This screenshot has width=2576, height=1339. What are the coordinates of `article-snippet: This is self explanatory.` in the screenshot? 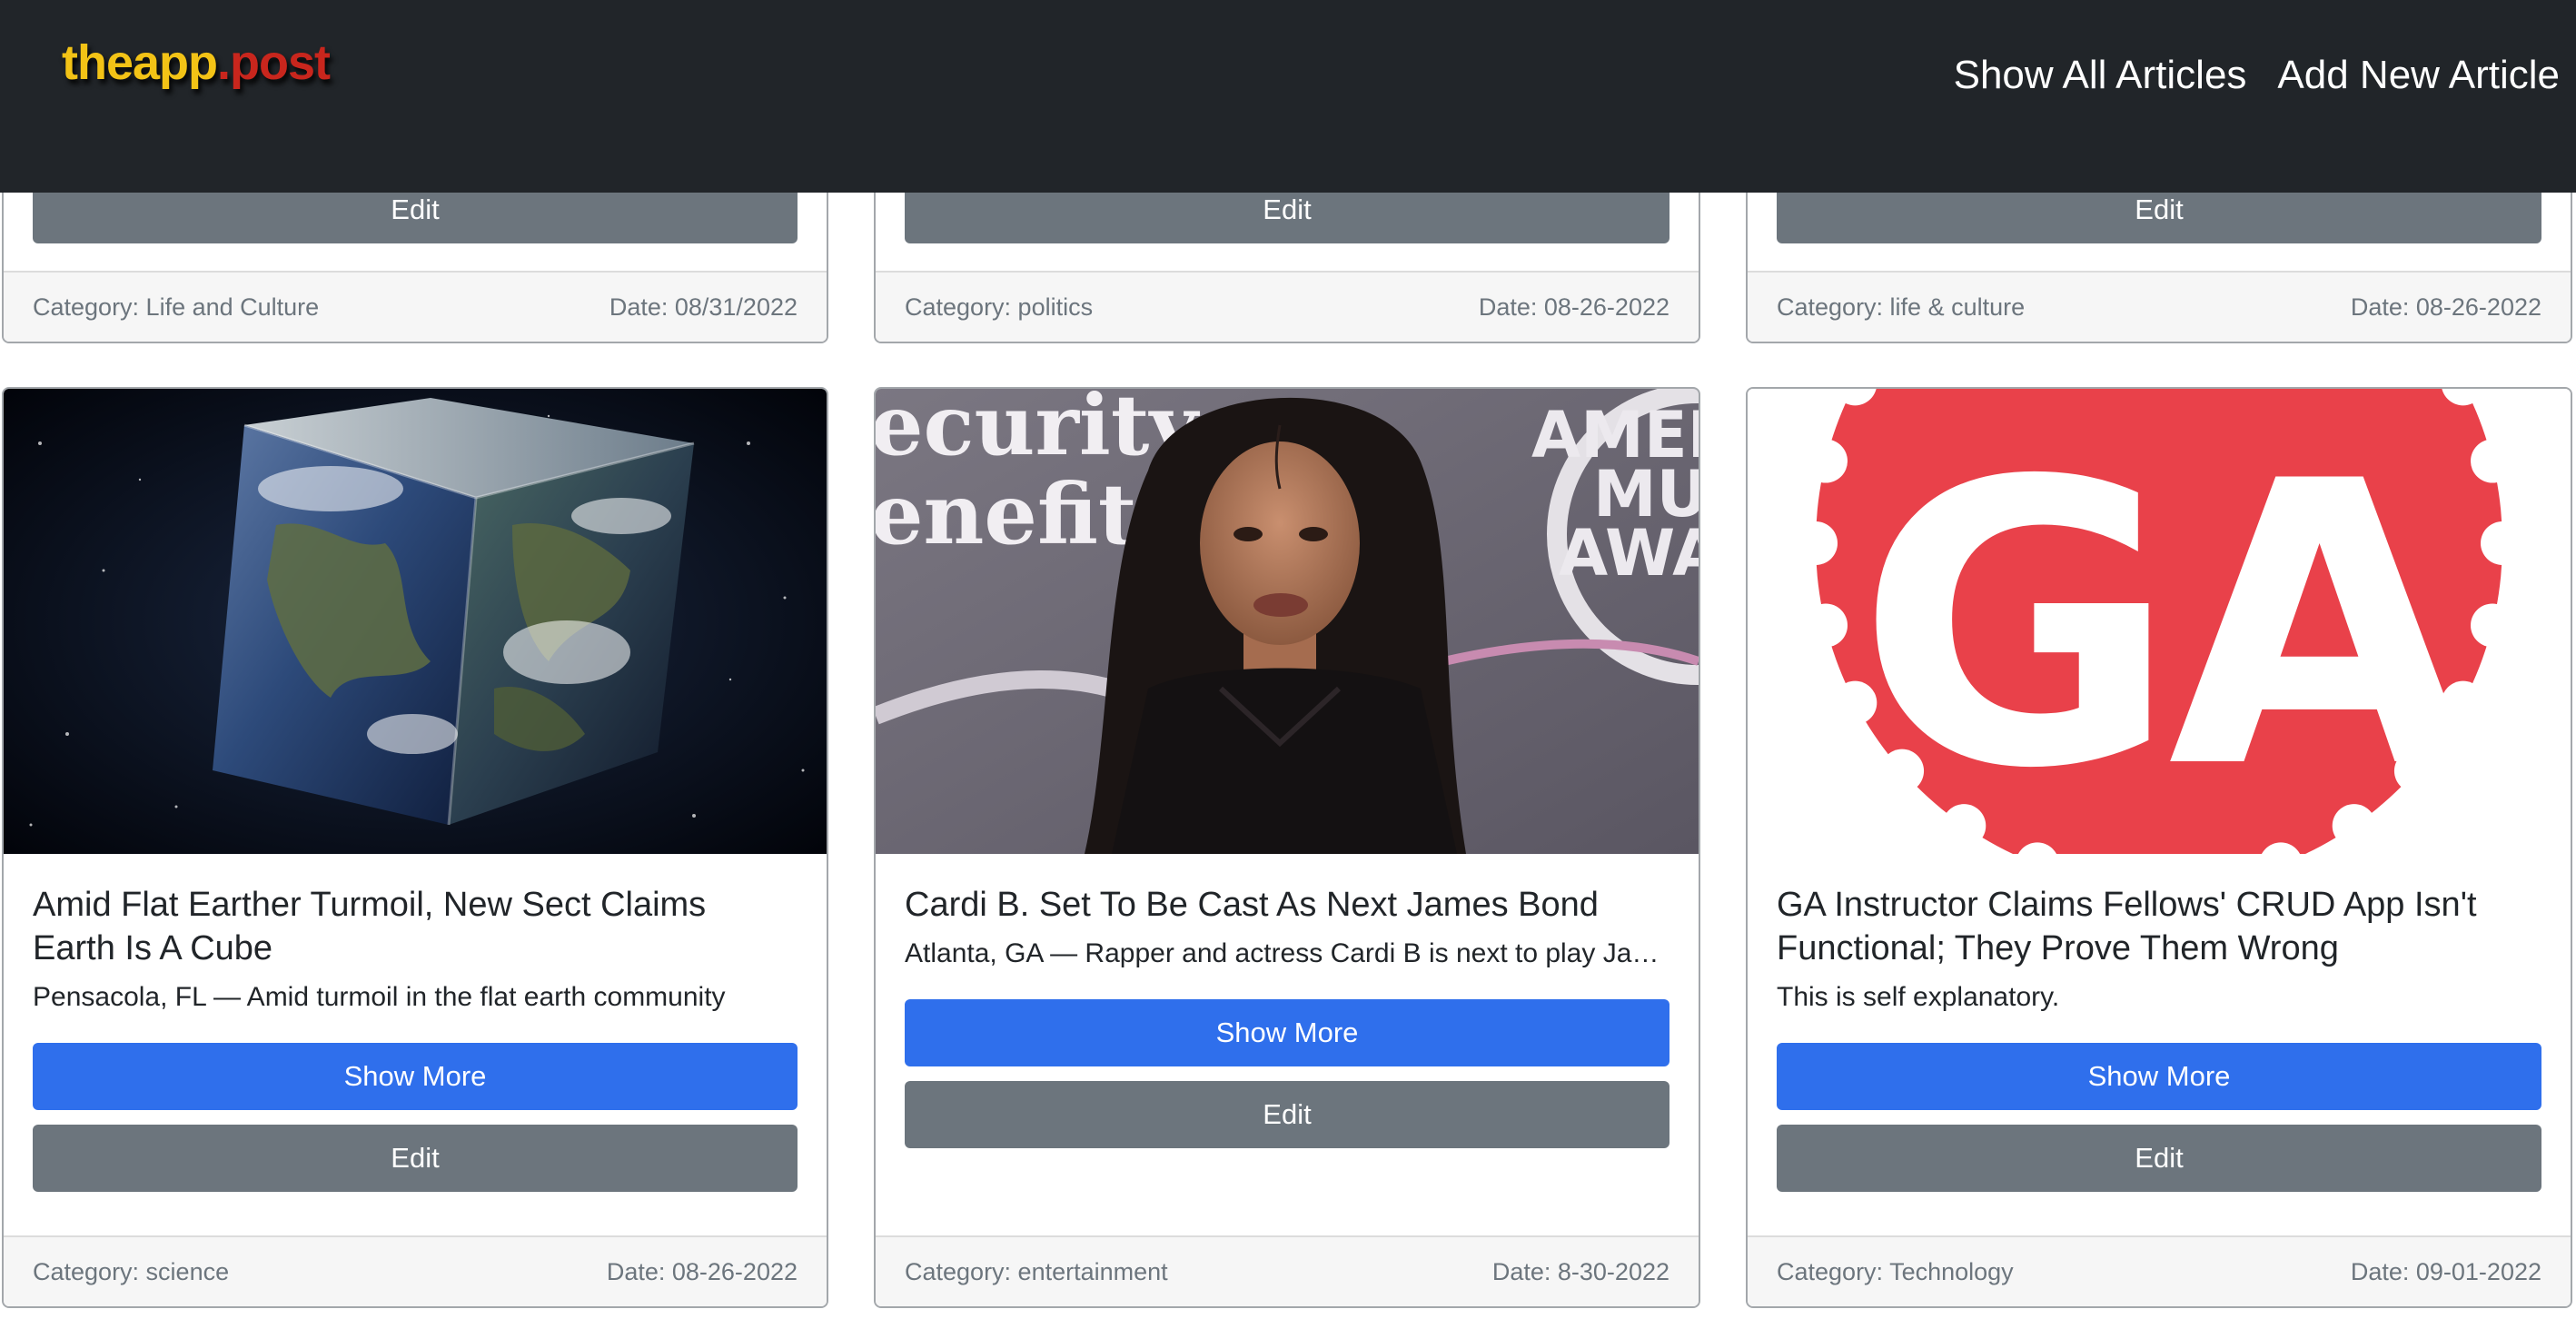 It's located at (1918, 997).